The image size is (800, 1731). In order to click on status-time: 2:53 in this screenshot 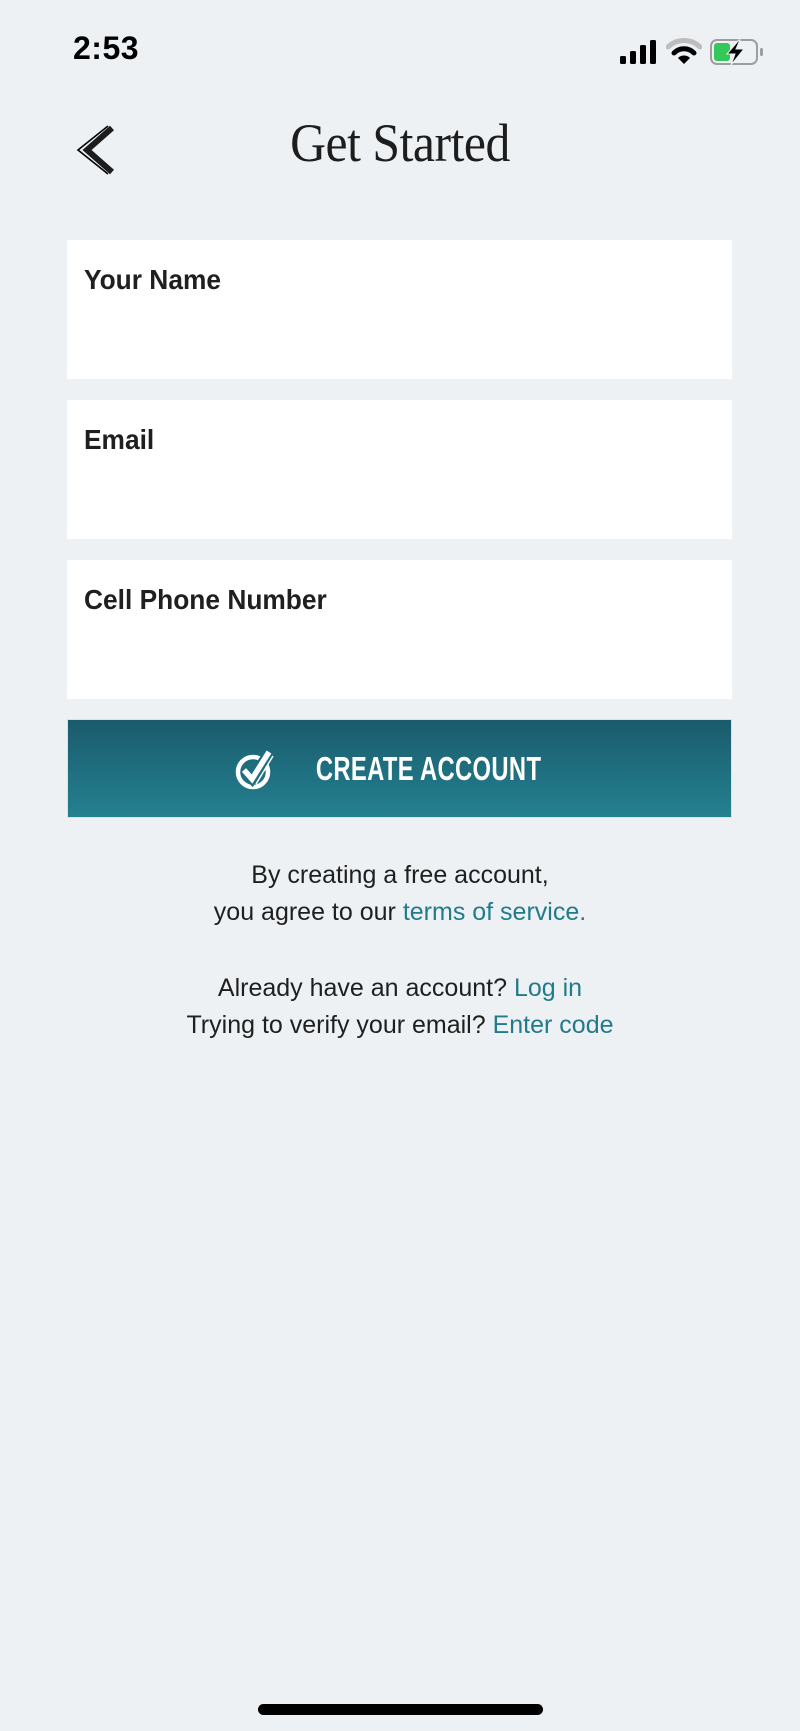, I will do `click(106, 48)`.